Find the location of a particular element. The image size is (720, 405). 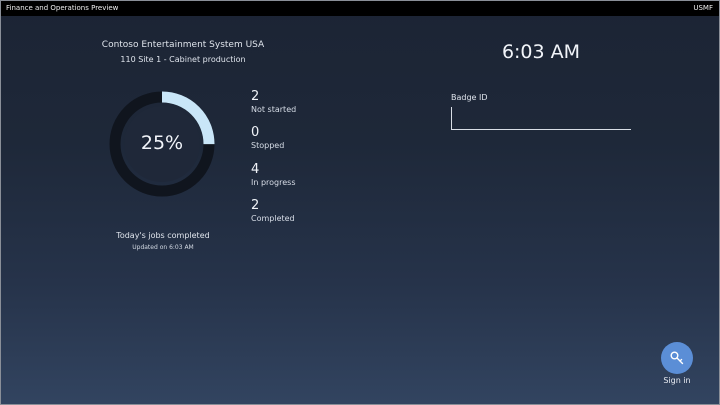

stat-not-started: 2 Not started is located at coordinates (273, 102).